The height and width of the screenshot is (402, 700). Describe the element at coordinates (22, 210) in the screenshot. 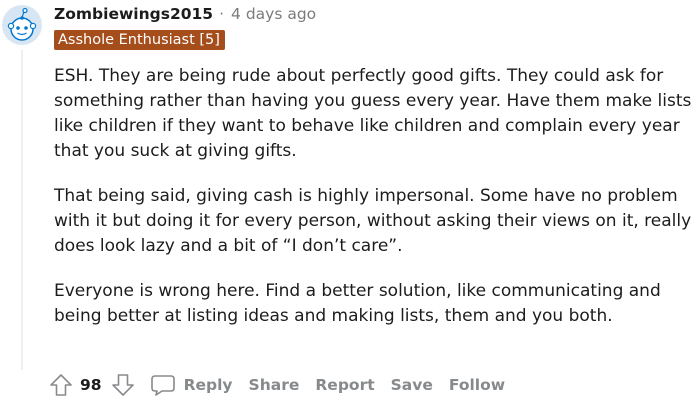

I see `thread-line` at that location.